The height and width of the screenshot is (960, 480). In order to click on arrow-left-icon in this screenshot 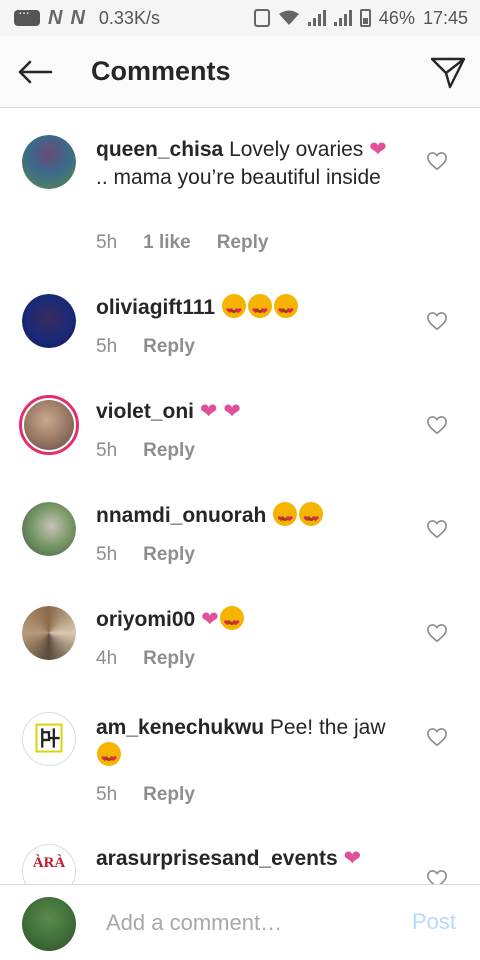, I will do `click(35, 71)`.